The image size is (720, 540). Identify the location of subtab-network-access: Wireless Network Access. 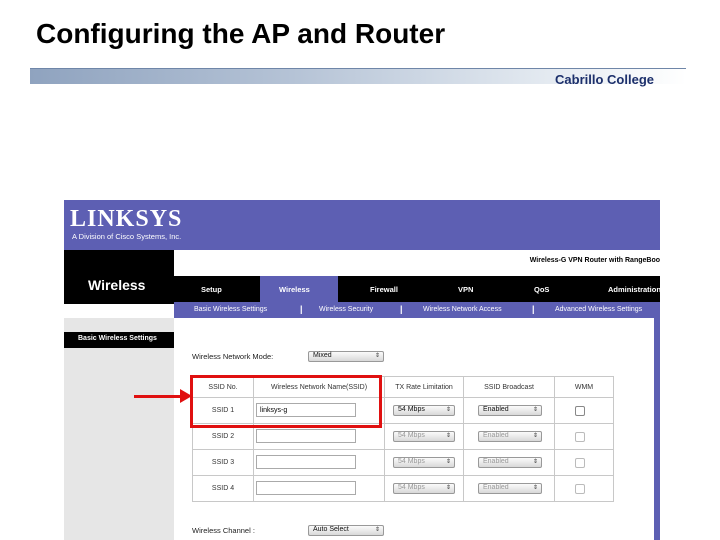
(462, 309).